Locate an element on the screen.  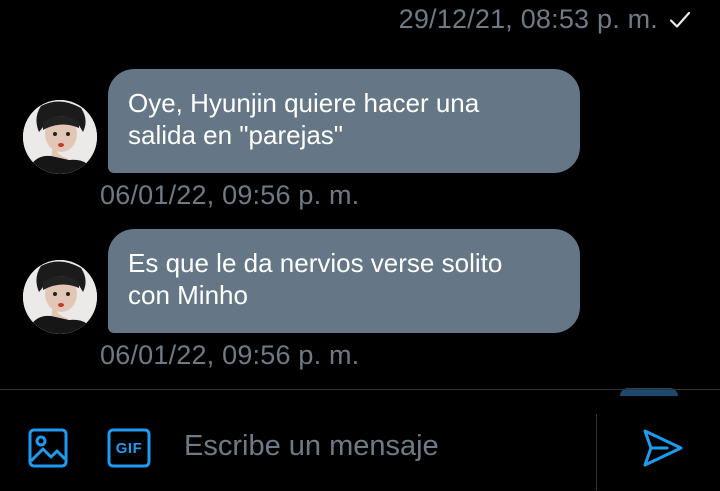
image-icon is located at coordinates (48, 448).